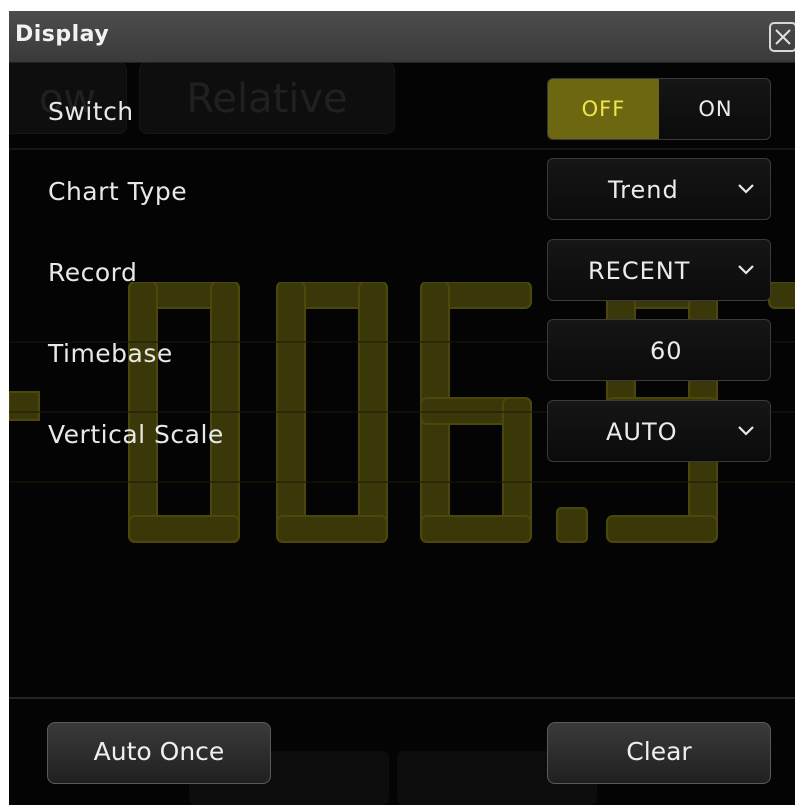  I want to click on record-label: Record, so click(93, 272).